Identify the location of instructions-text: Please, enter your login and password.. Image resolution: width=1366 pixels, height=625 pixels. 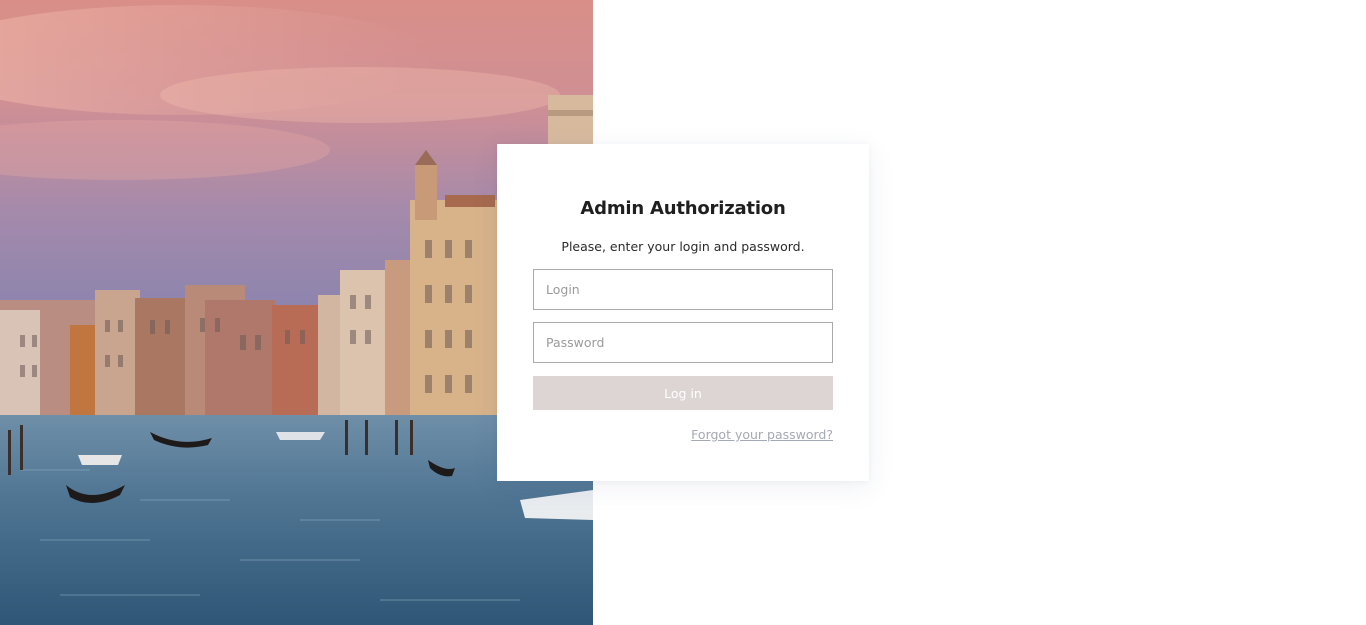
(683, 246).